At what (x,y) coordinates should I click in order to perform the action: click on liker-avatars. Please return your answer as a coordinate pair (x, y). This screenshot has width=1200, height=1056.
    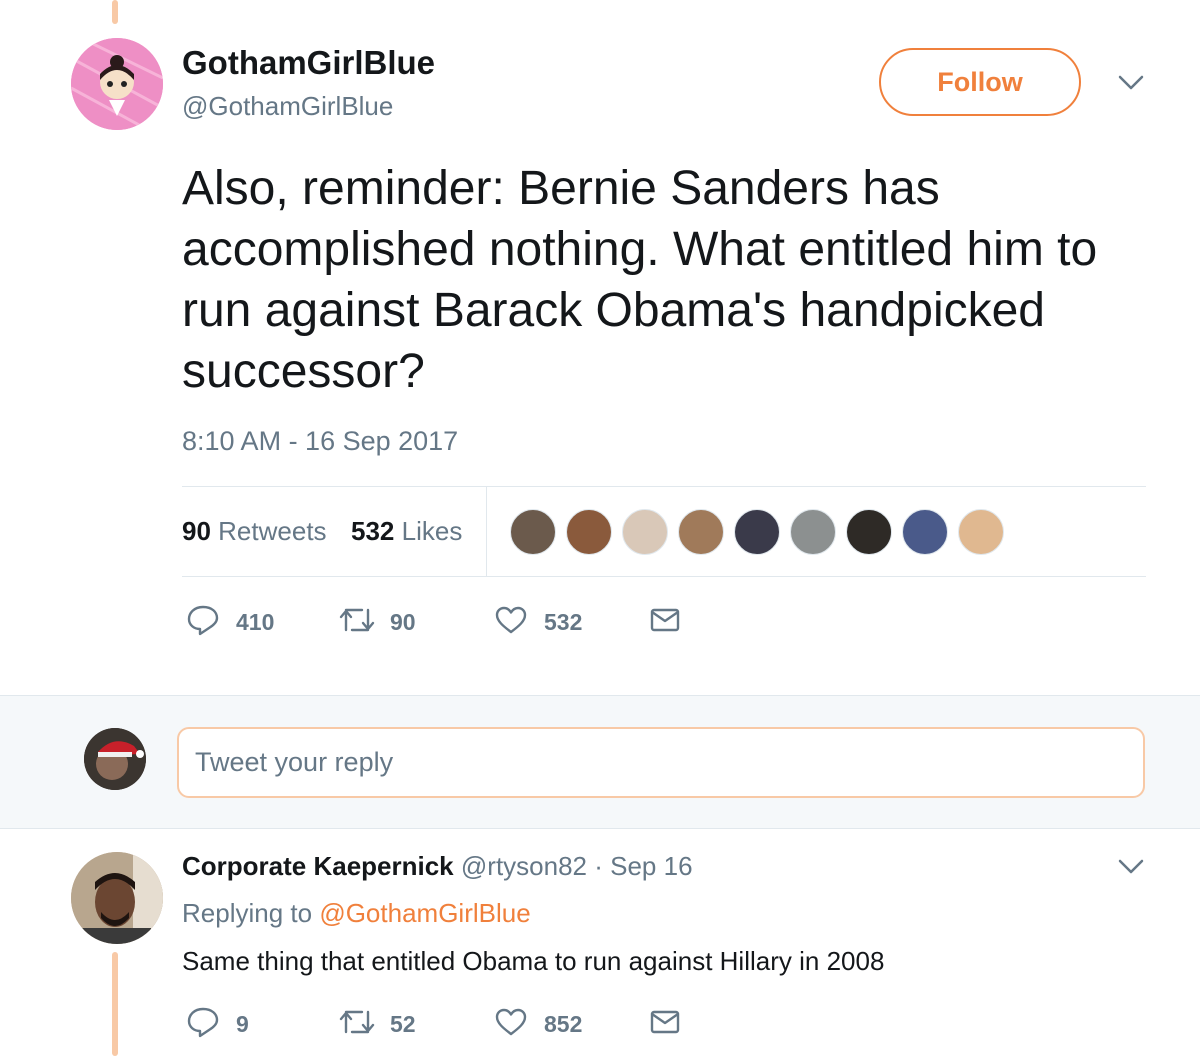
    Looking at the image, I should click on (762, 532).